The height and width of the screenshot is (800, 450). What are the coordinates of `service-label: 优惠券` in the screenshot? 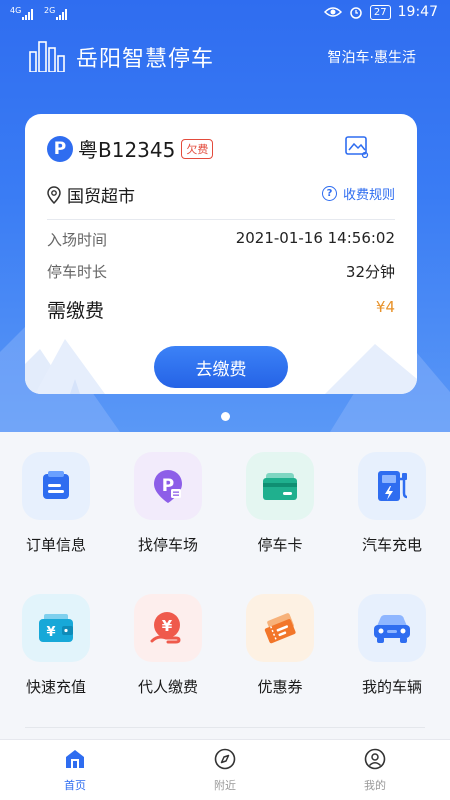 It's located at (280, 687).